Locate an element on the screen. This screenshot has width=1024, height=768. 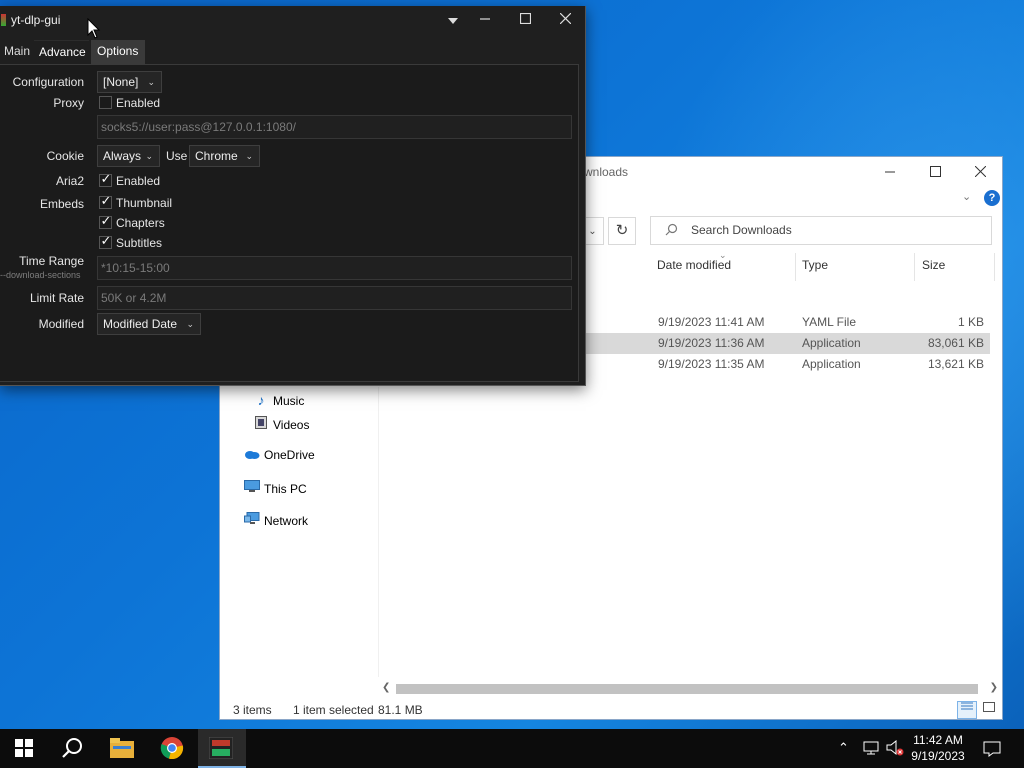
nav-item-this-pc: This PC is located at coordinates (275, 490).